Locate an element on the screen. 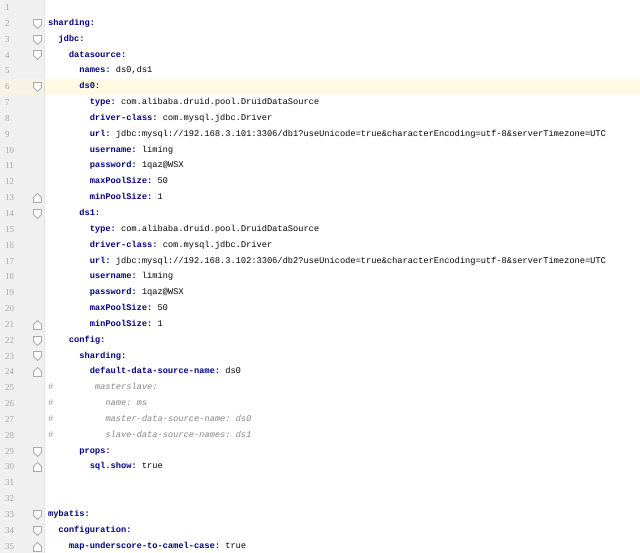 The height and width of the screenshot is (553, 640). line-number: 10 is located at coordinates (9, 150).